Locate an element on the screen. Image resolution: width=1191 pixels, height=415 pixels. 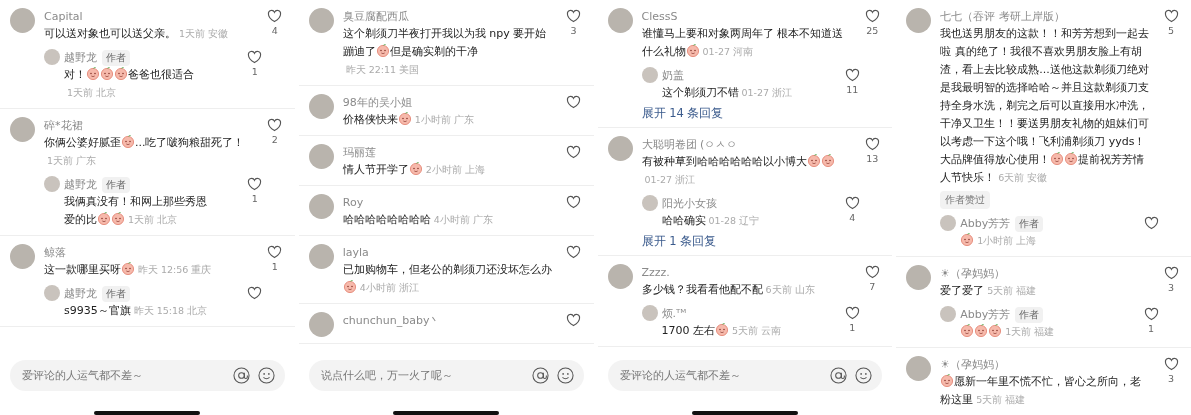
comment-text: 价格侠快来 1小时前 广东 is located at coordinates (408, 119).